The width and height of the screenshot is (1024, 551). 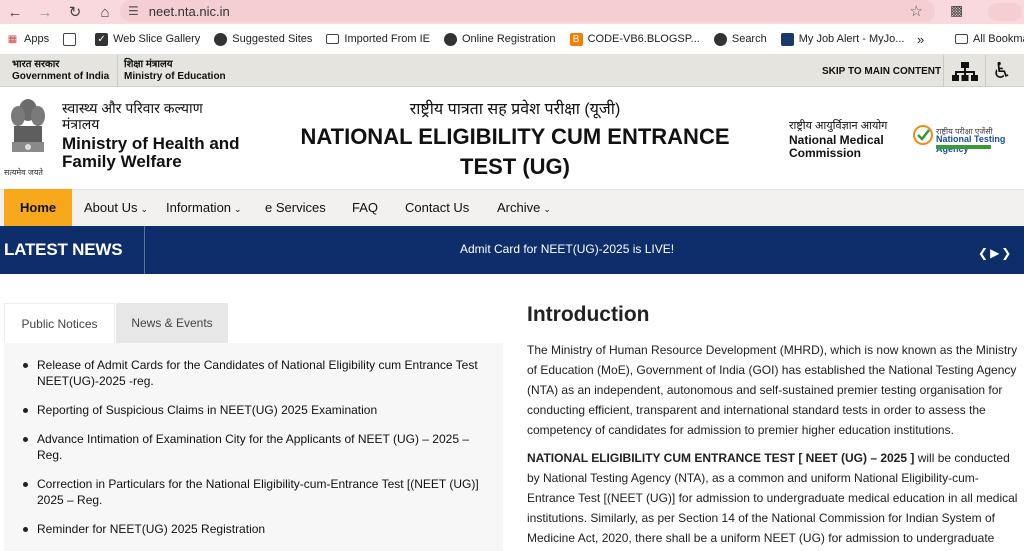 What do you see at coordinates (23, 172) in the screenshot?
I see `emblem-motto: सत्यमेव जयते` at bounding box center [23, 172].